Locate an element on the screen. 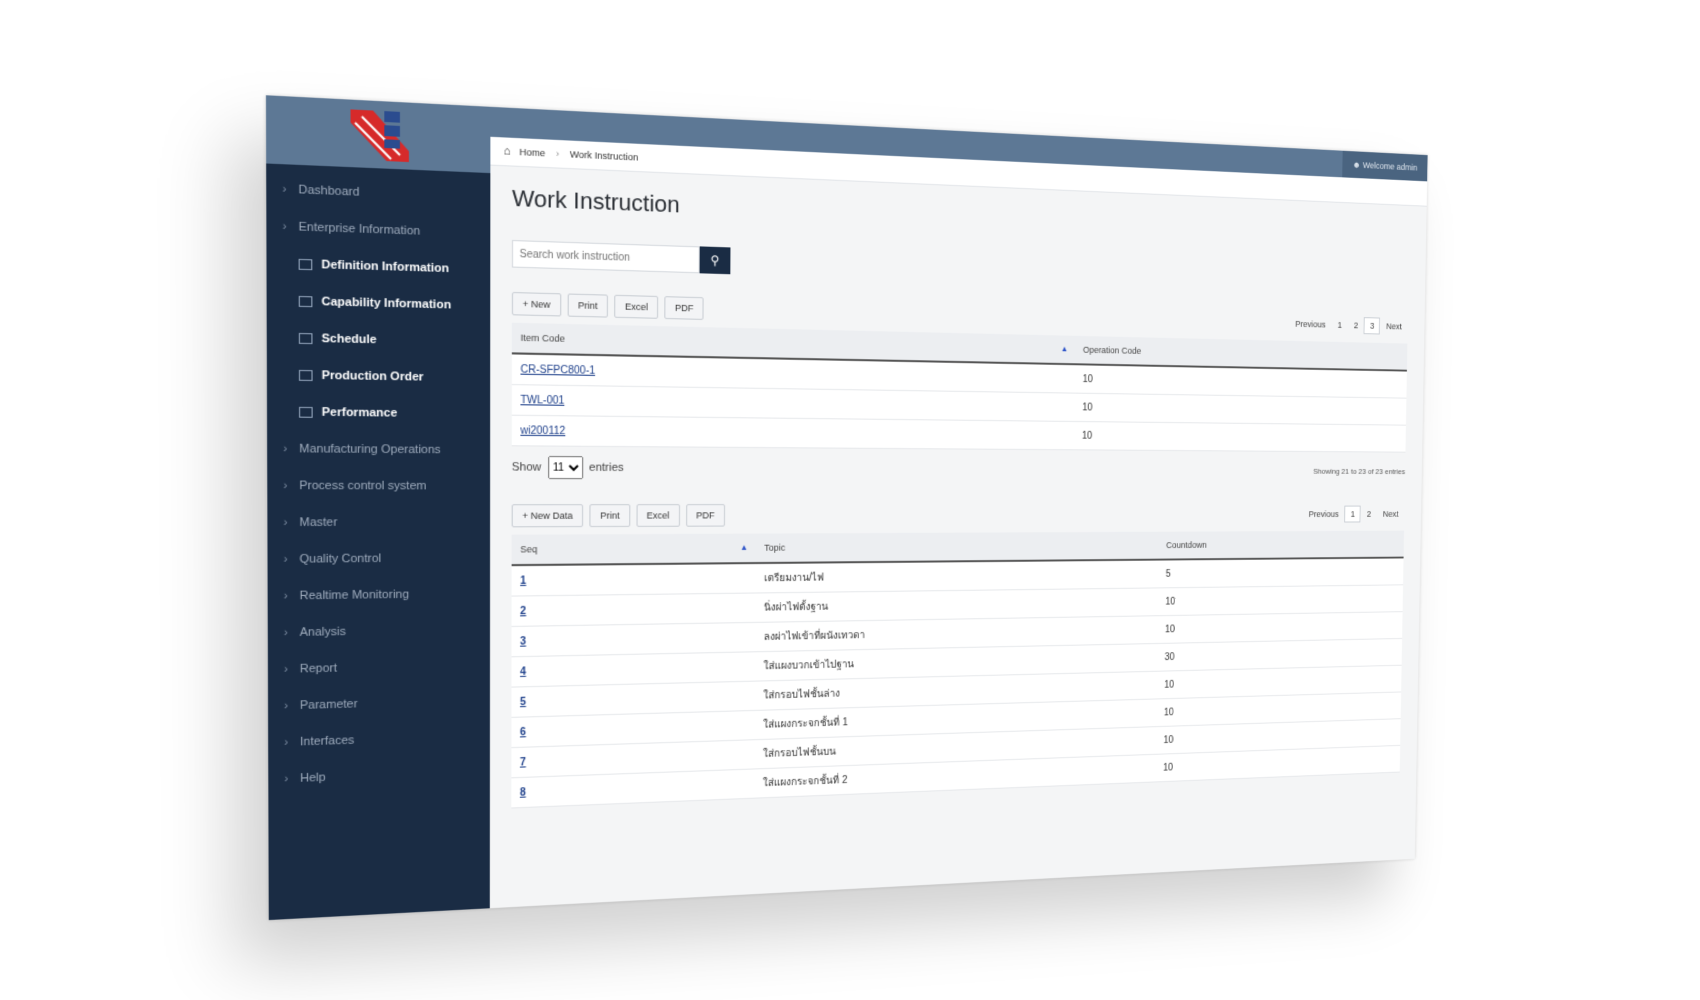  sidebar-item-label: Definition Information is located at coordinates (385, 266).